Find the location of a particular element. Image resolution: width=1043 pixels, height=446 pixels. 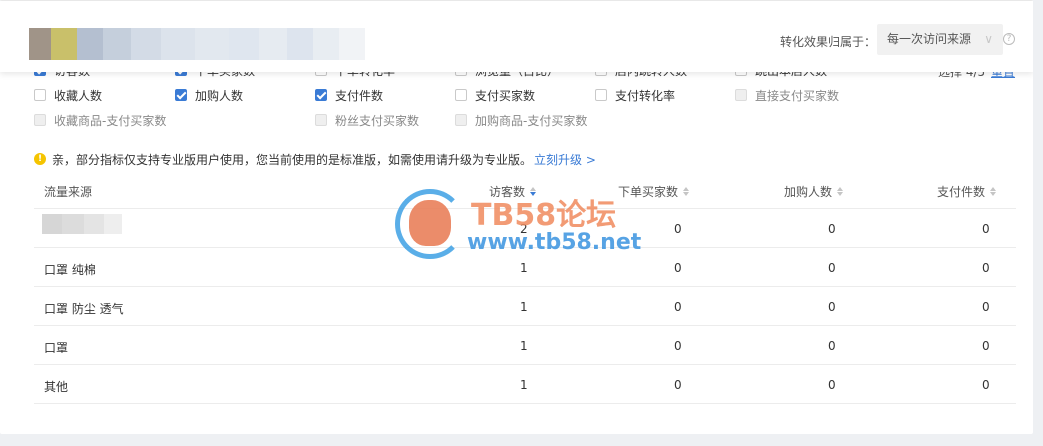

metric-checkbox-pay-conversion: 支付转化率 is located at coordinates (635, 95).